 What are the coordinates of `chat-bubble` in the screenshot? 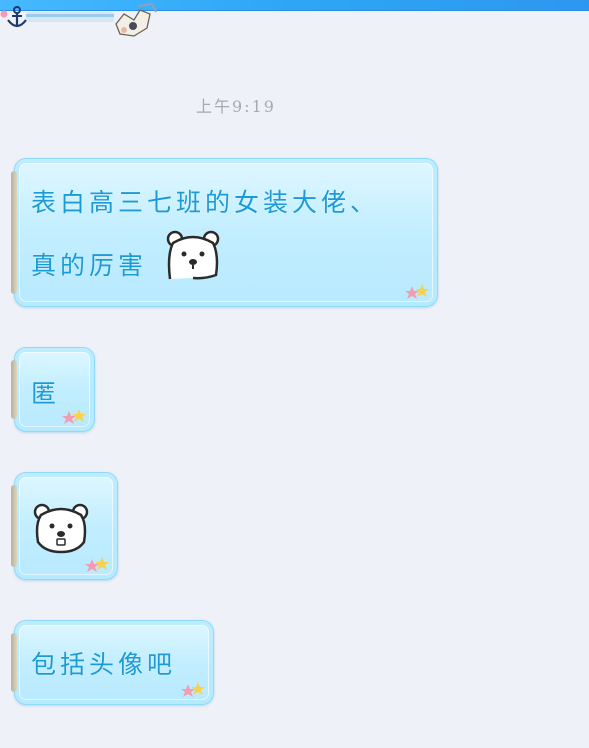 It's located at (64, 526).